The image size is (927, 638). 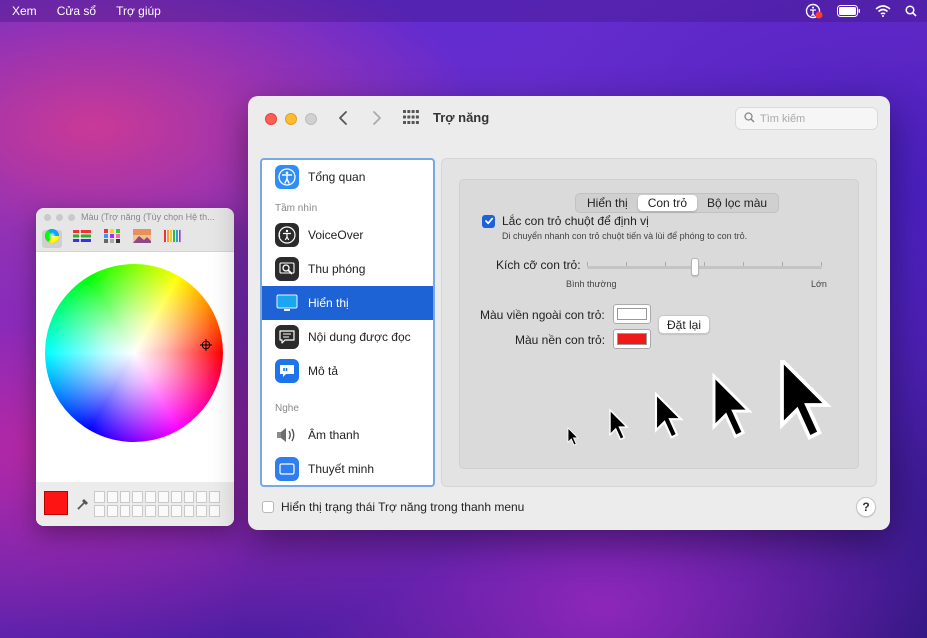 I want to click on eyedropper-icon, so click(x=83, y=505).